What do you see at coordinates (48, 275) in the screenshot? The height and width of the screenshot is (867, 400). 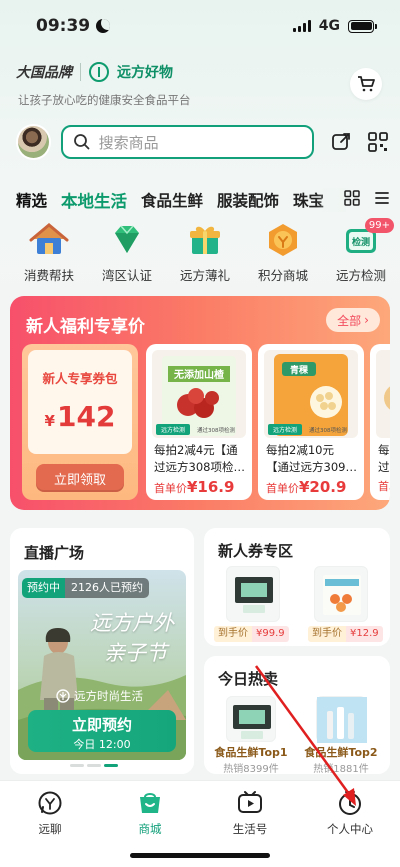 I see `quick-entry-label: 消费帮扶` at bounding box center [48, 275].